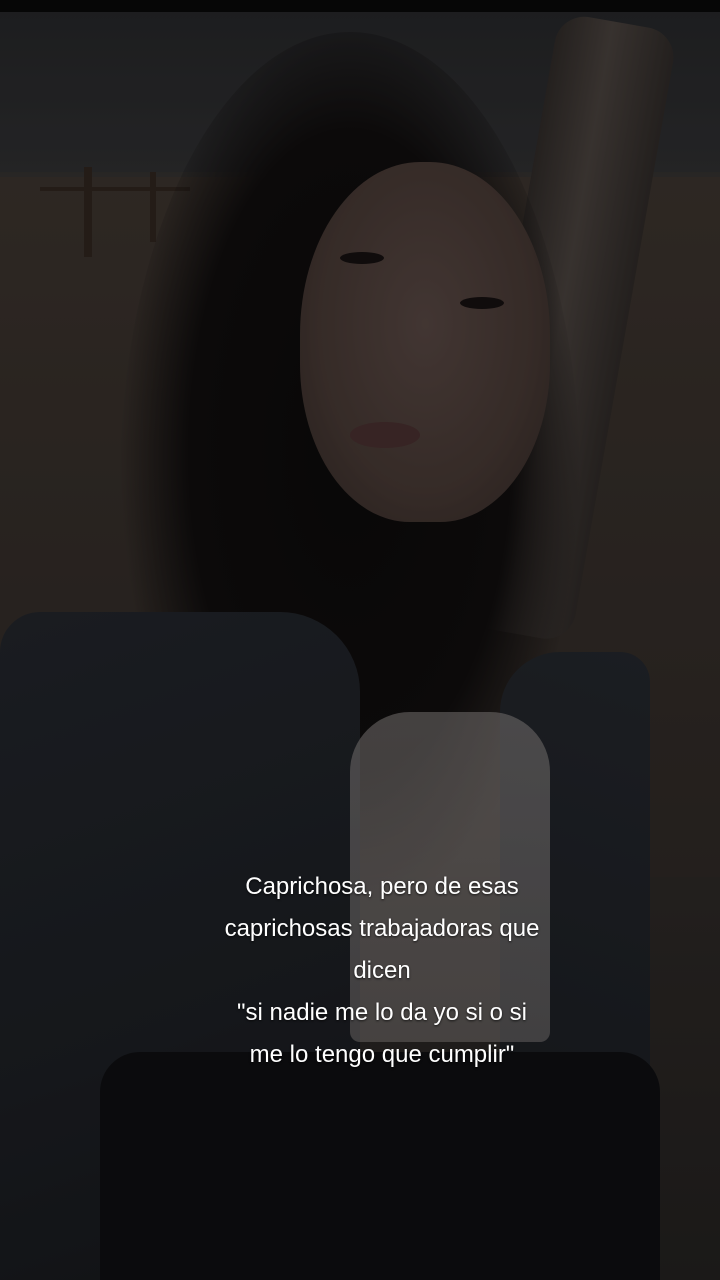  Describe the element at coordinates (382, 886) in the screenshot. I see `caption-line: Caprichosa, pero de esas` at that location.